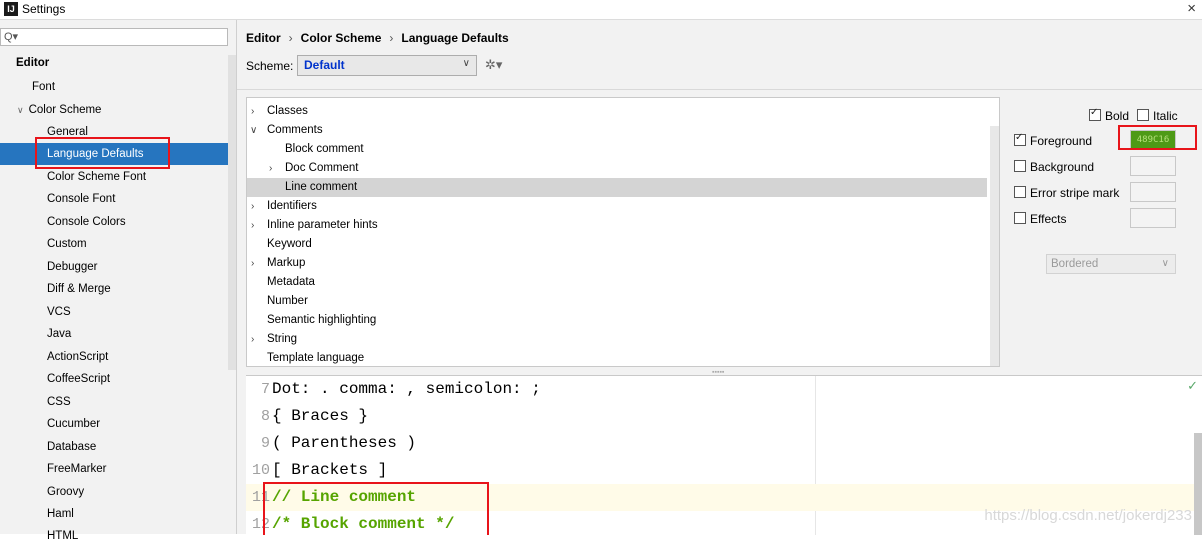 This screenshot has height=547, width=1202. I want to click on close-icon: ×, so click(1191, 8).